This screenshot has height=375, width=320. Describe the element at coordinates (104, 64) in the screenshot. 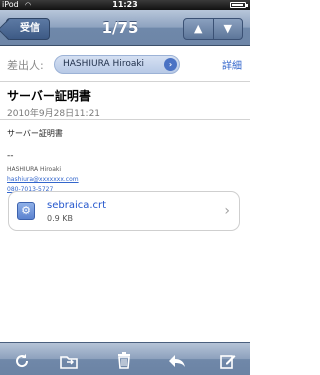

I see `sender-name: HASHIURA Hiroaki` at that location.